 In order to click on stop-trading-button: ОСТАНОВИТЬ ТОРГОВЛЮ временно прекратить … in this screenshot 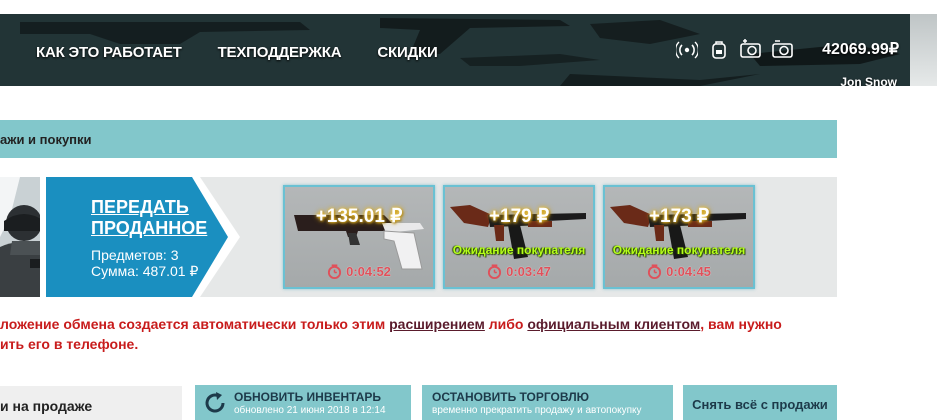, I will do `click(547, 402)`.